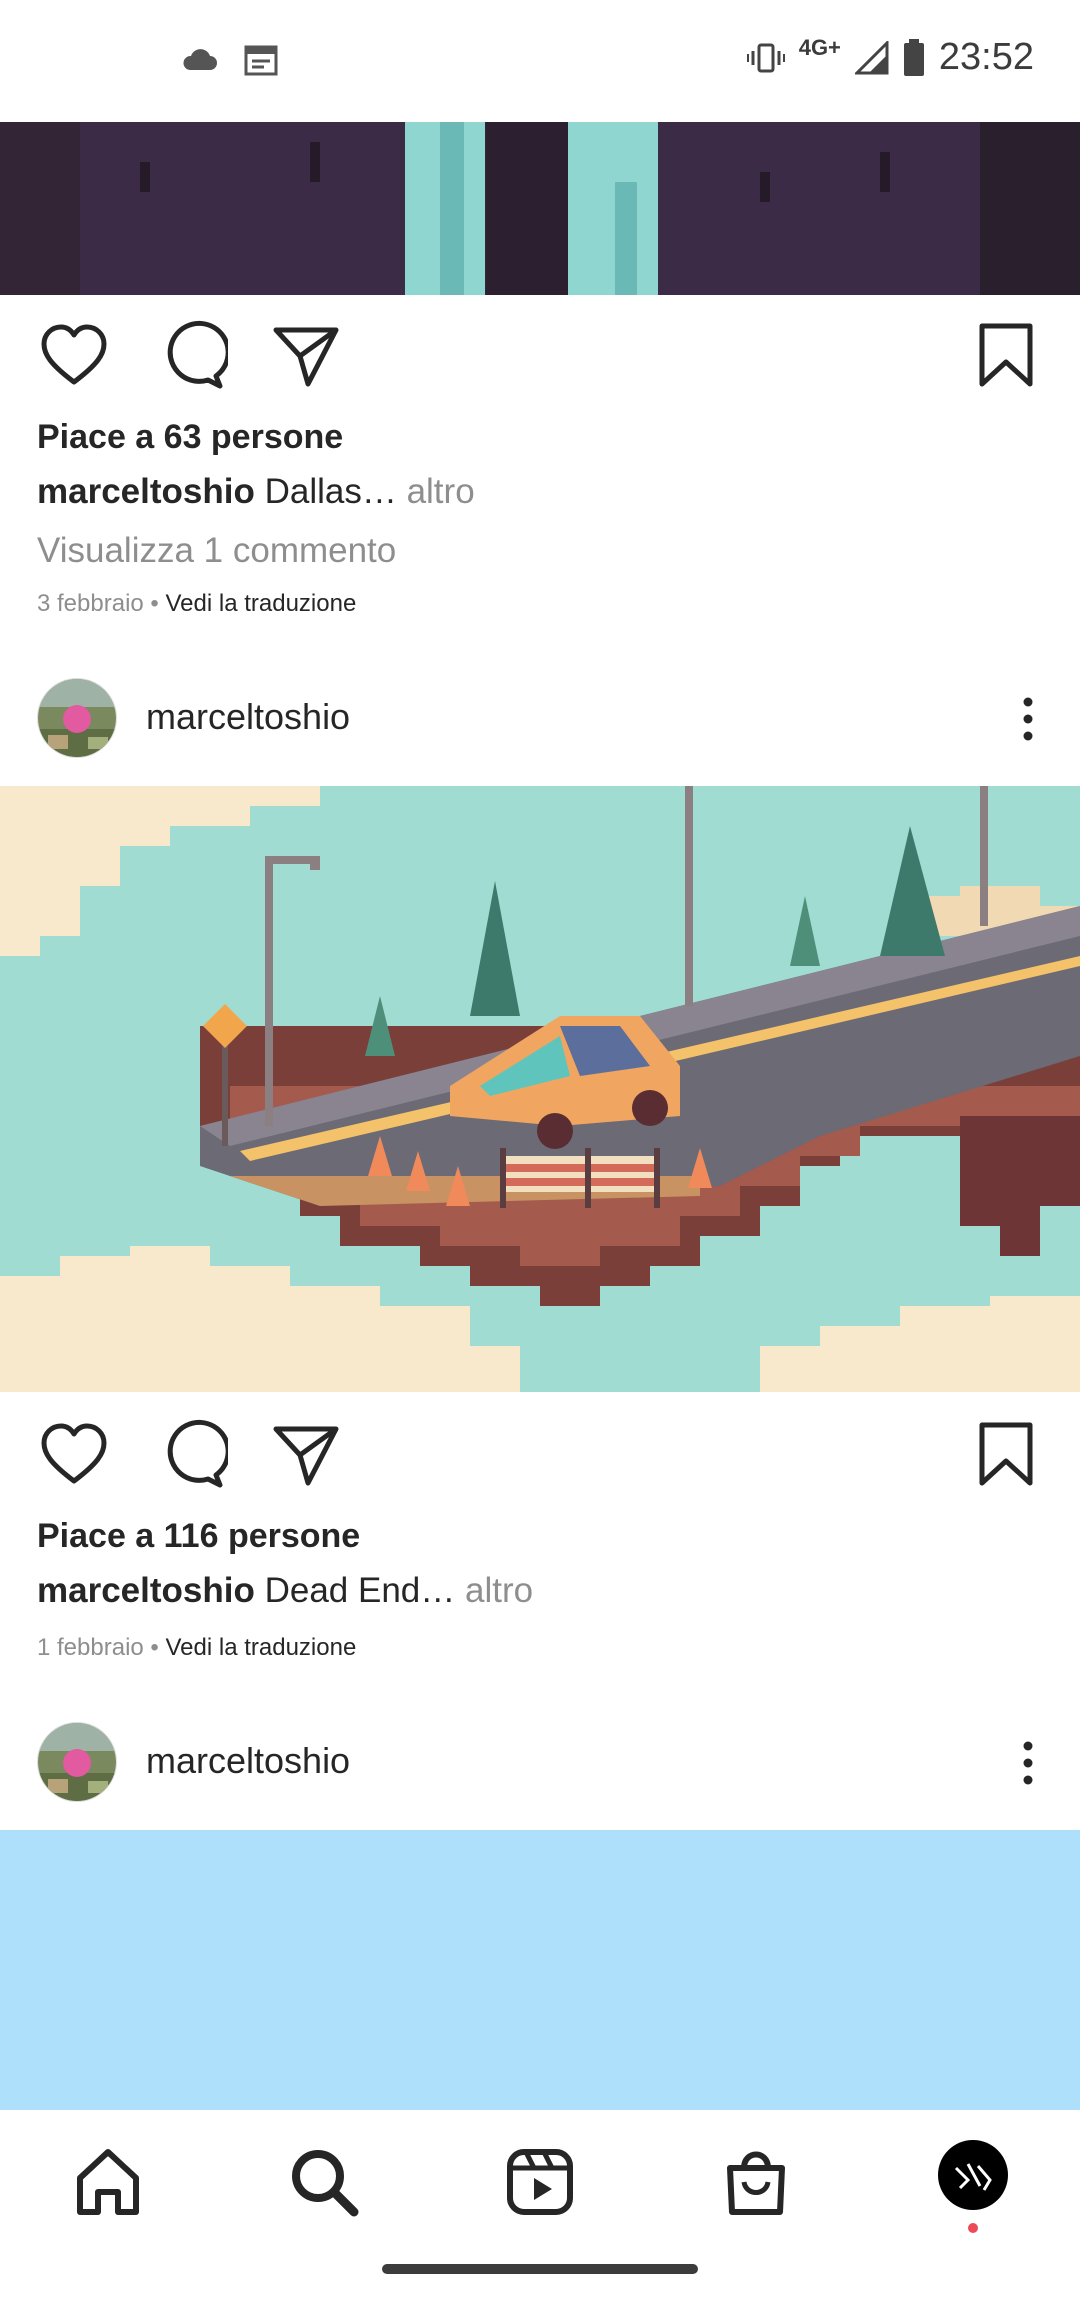 The width and height of the screenshot is (1080, 2300). Describe the element at coordinates (261, 60) in the screenshot. I see `calendar-widget-icon` at that location.